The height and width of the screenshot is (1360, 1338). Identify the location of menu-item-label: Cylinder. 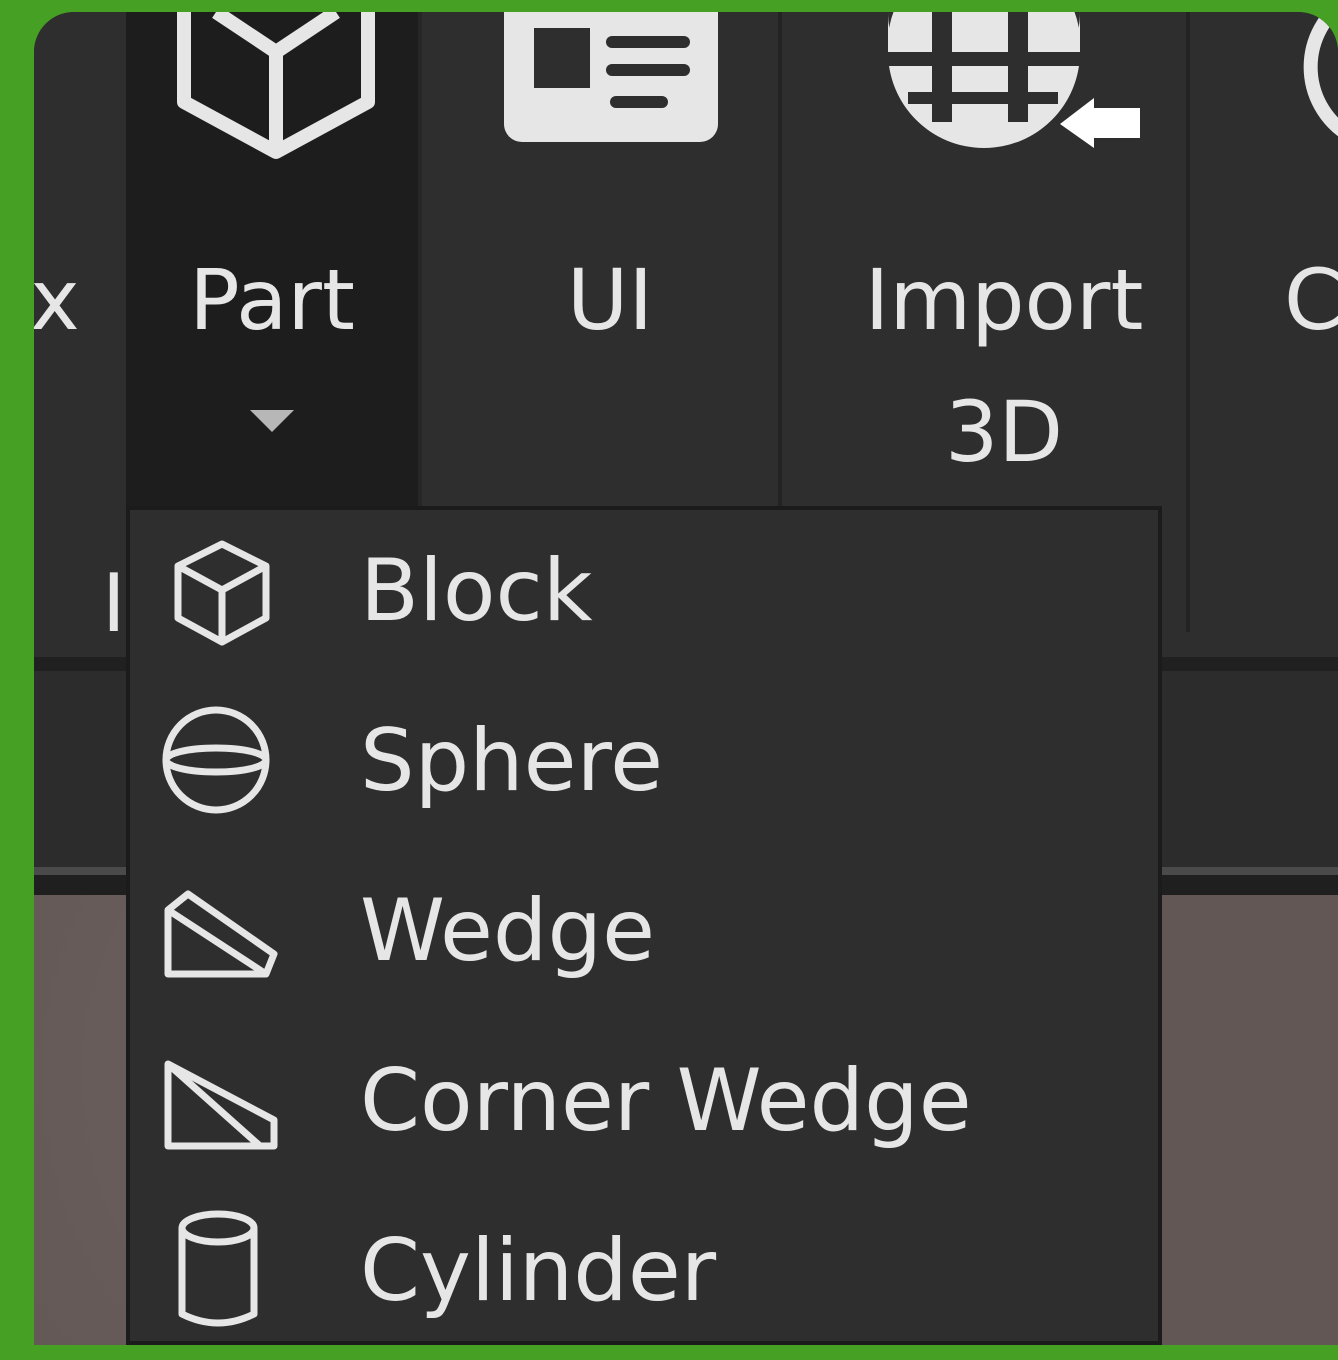
(538, 1271).